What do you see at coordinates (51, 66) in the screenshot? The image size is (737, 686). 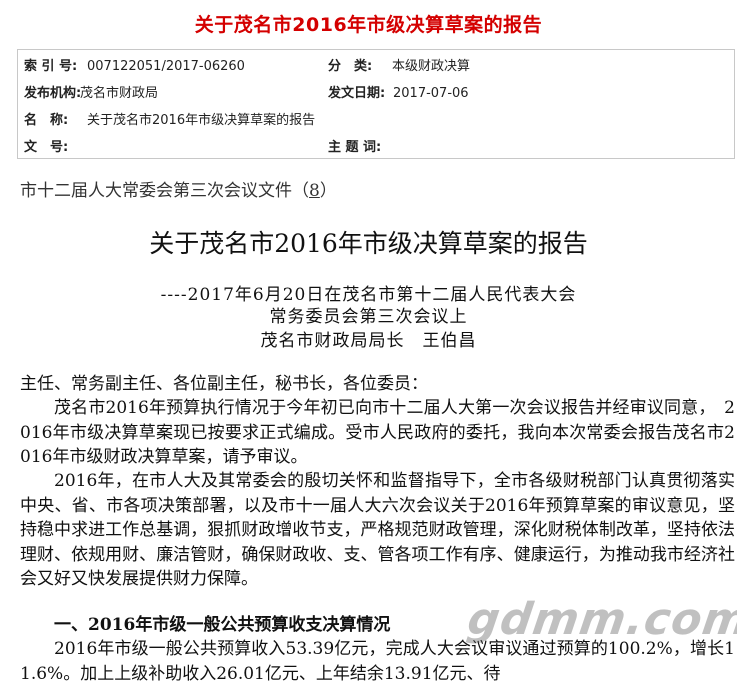 I see `index-label: 索 引 号:` at bounding box center [51, 66].